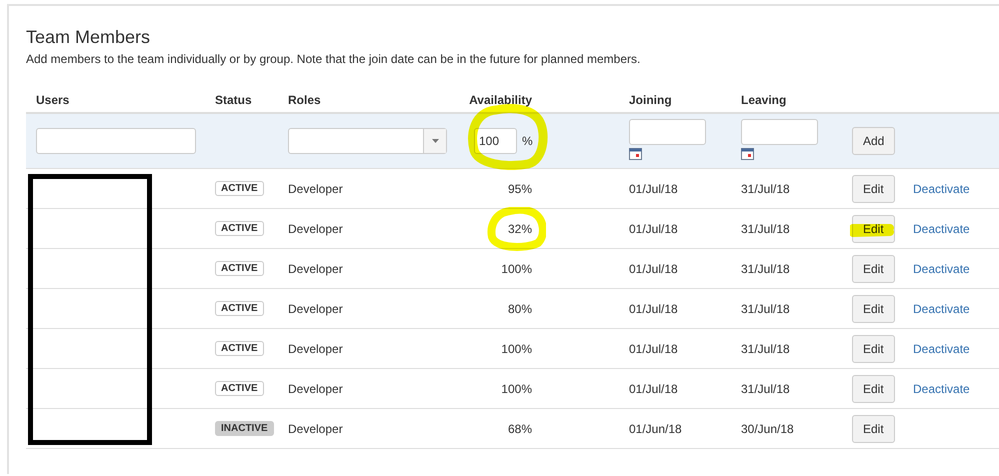 The width and height of the screenshot is (999, 476). I want to click on leaving-date: 30/Jun/18, so click(767, 429).